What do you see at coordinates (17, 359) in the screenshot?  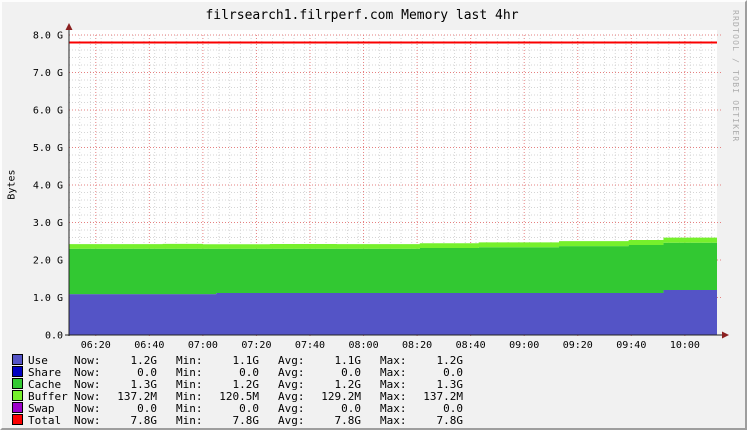 I see `legend-swatch-use` at bounding box center [17, 359].